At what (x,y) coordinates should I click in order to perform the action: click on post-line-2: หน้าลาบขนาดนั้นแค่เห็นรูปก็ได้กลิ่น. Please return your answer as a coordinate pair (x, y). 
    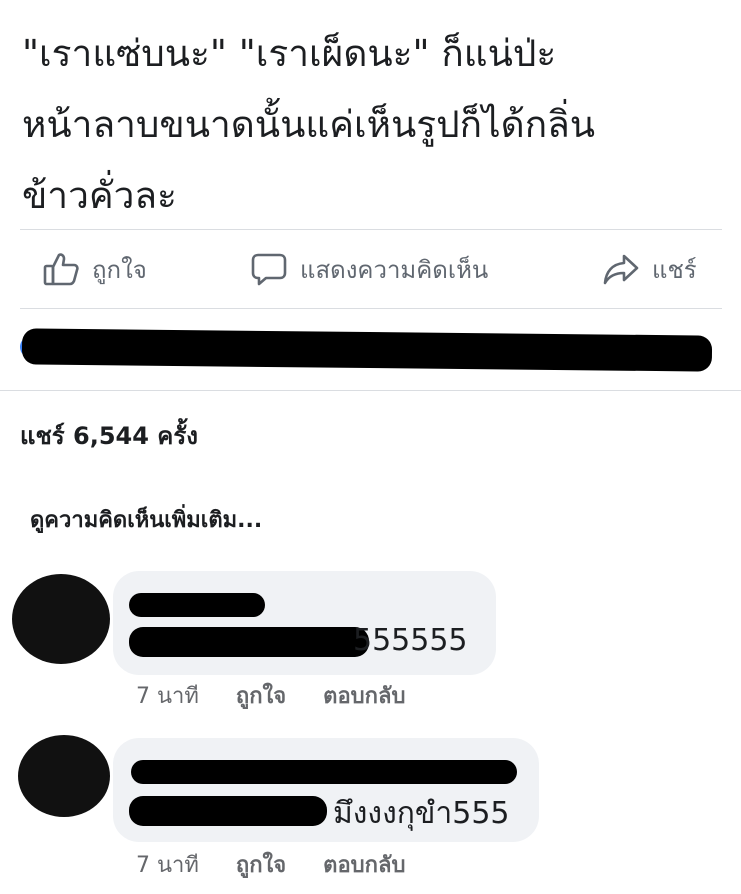
    Looking at the image, I should click on (309, 124).